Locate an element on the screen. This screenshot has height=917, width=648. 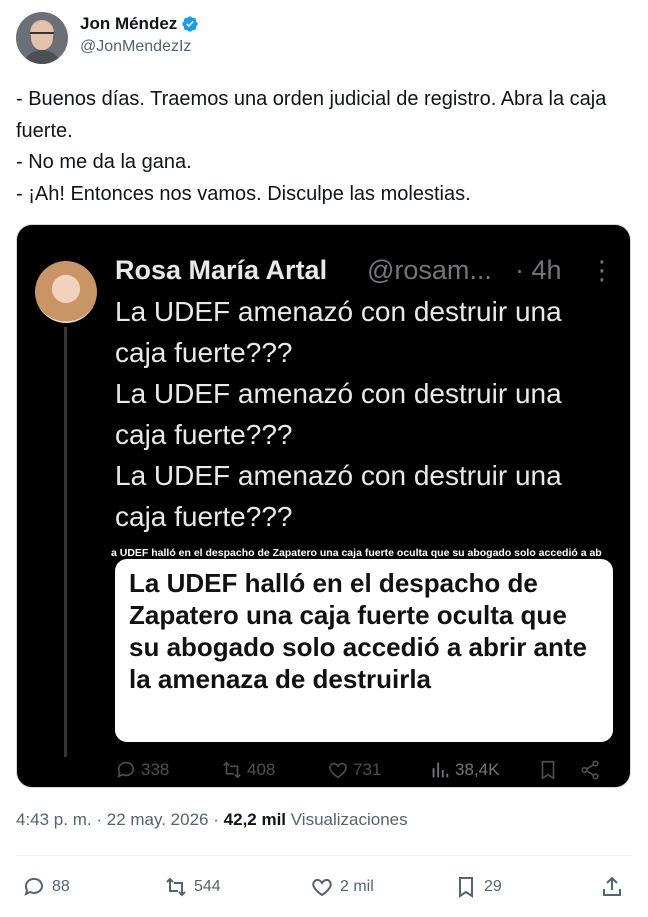
quoted-views: 38,4K is located at coordinates (464, 770).